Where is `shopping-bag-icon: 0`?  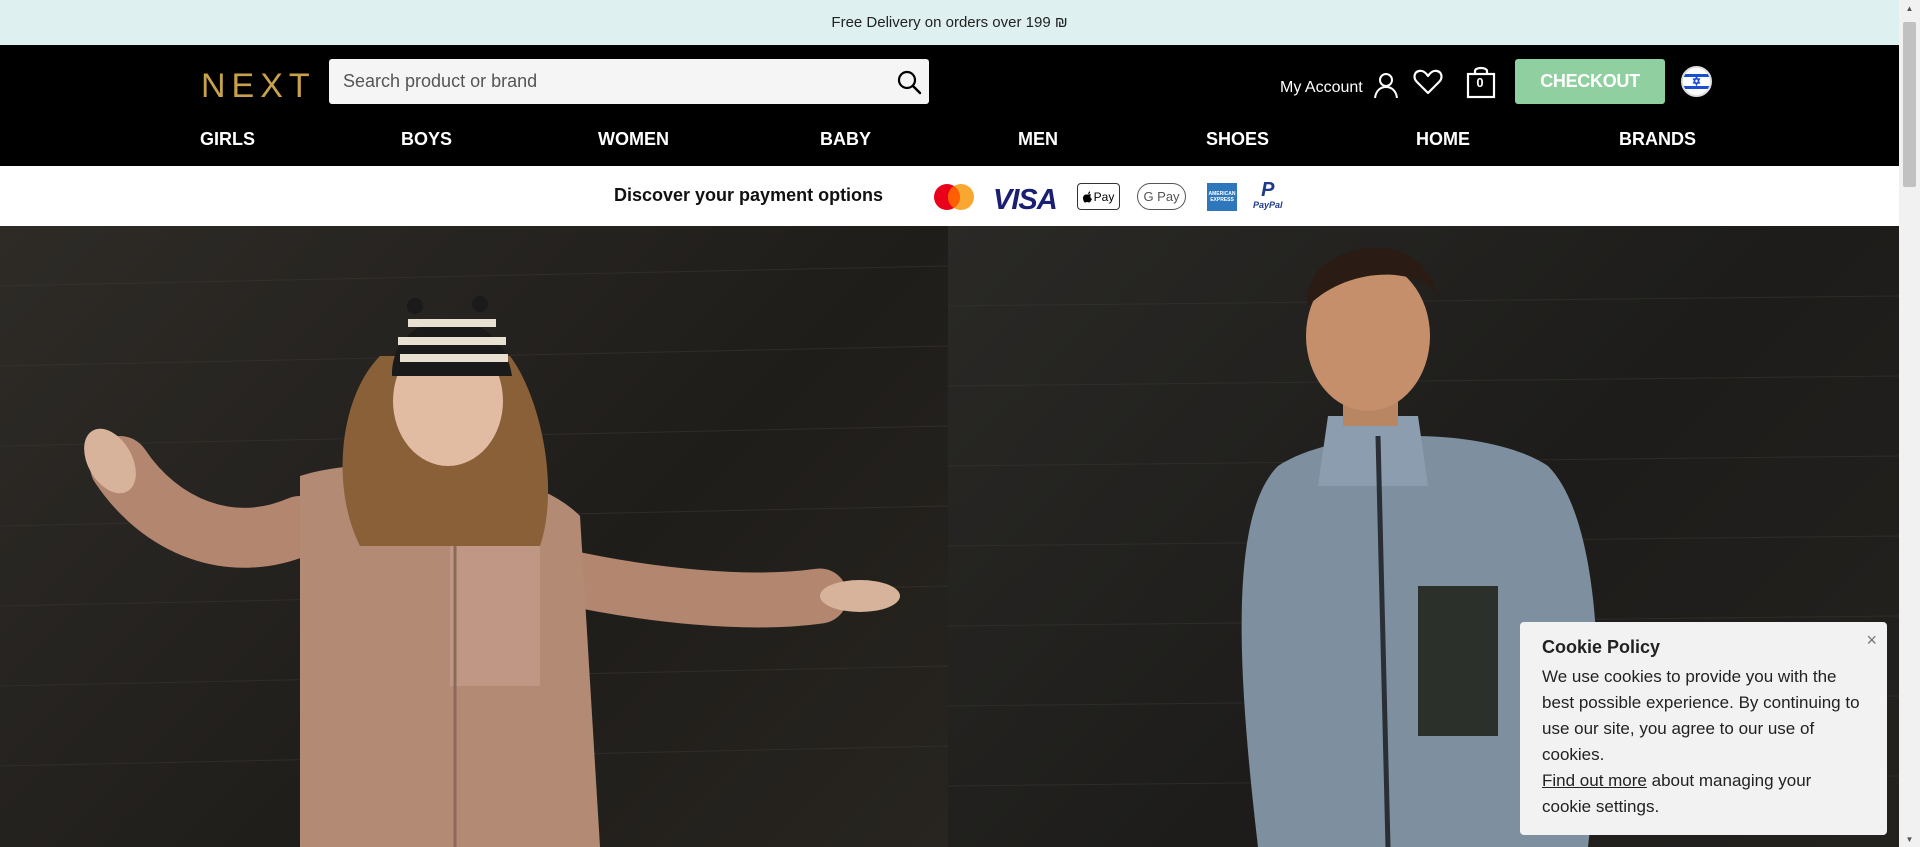
shopping-bag-icon: 0 is located at coordinates (1481, 84).